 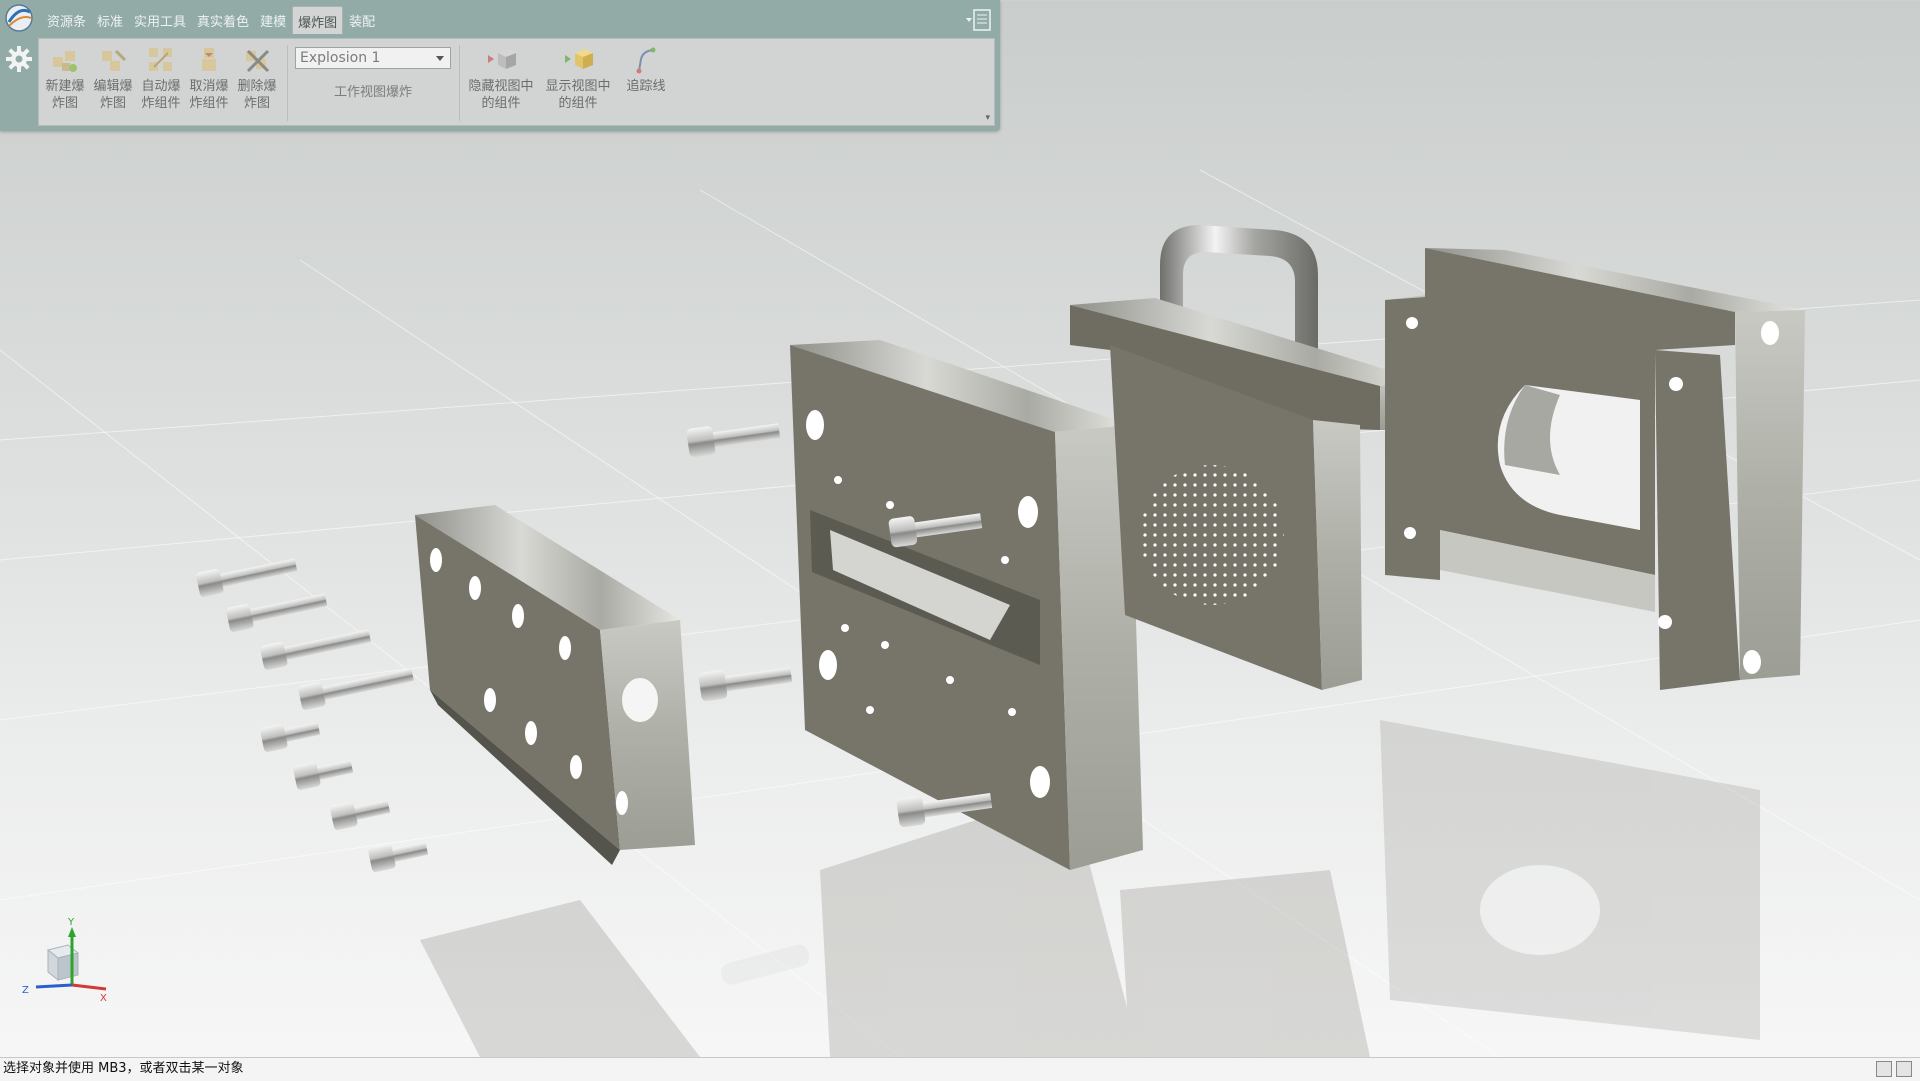 I want to click on app-logo-icon, so click(x=19, y=18).